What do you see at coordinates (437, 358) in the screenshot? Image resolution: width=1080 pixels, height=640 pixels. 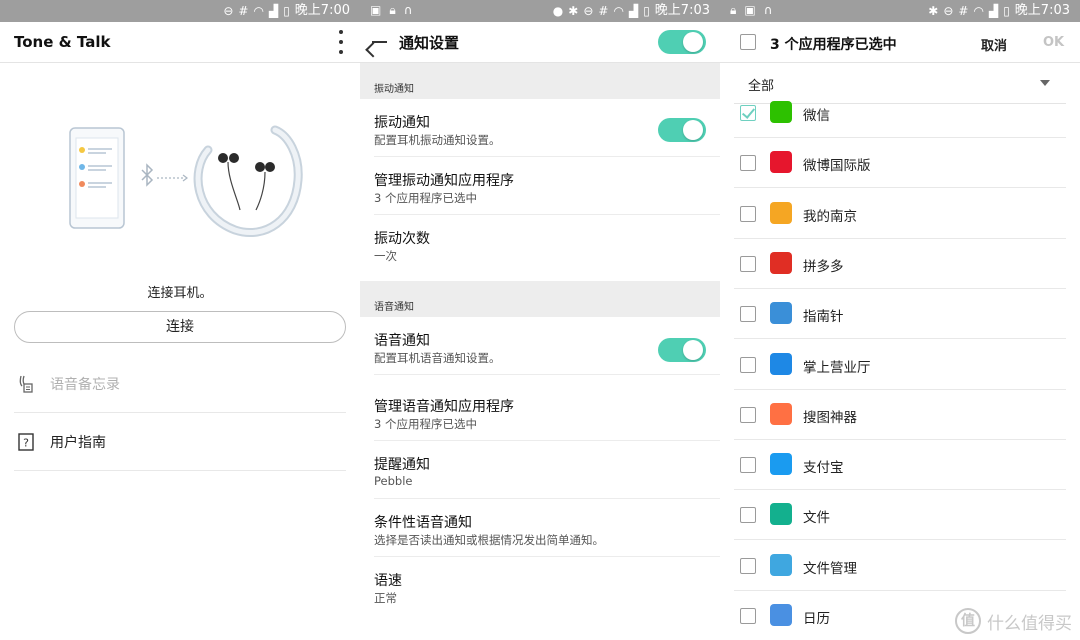 I see `setting-subtitle: 配置耳机语音通知设置。` at bounding box center [437, 358].